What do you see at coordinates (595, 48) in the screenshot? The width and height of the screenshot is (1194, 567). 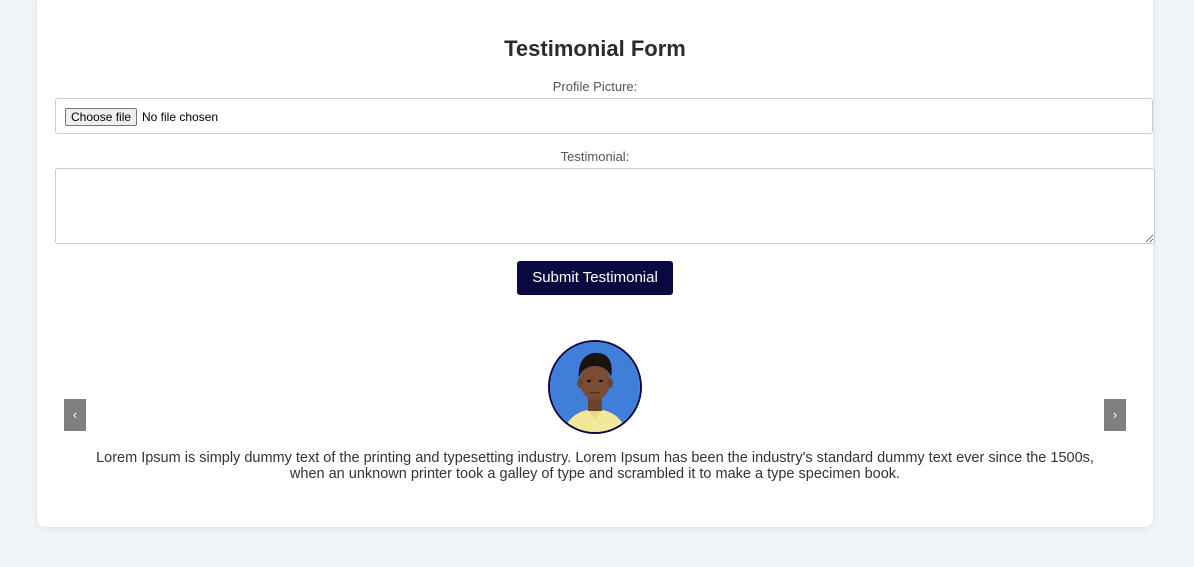 I see `form-title: Testimonial Form` at bounding box center [595, 48].